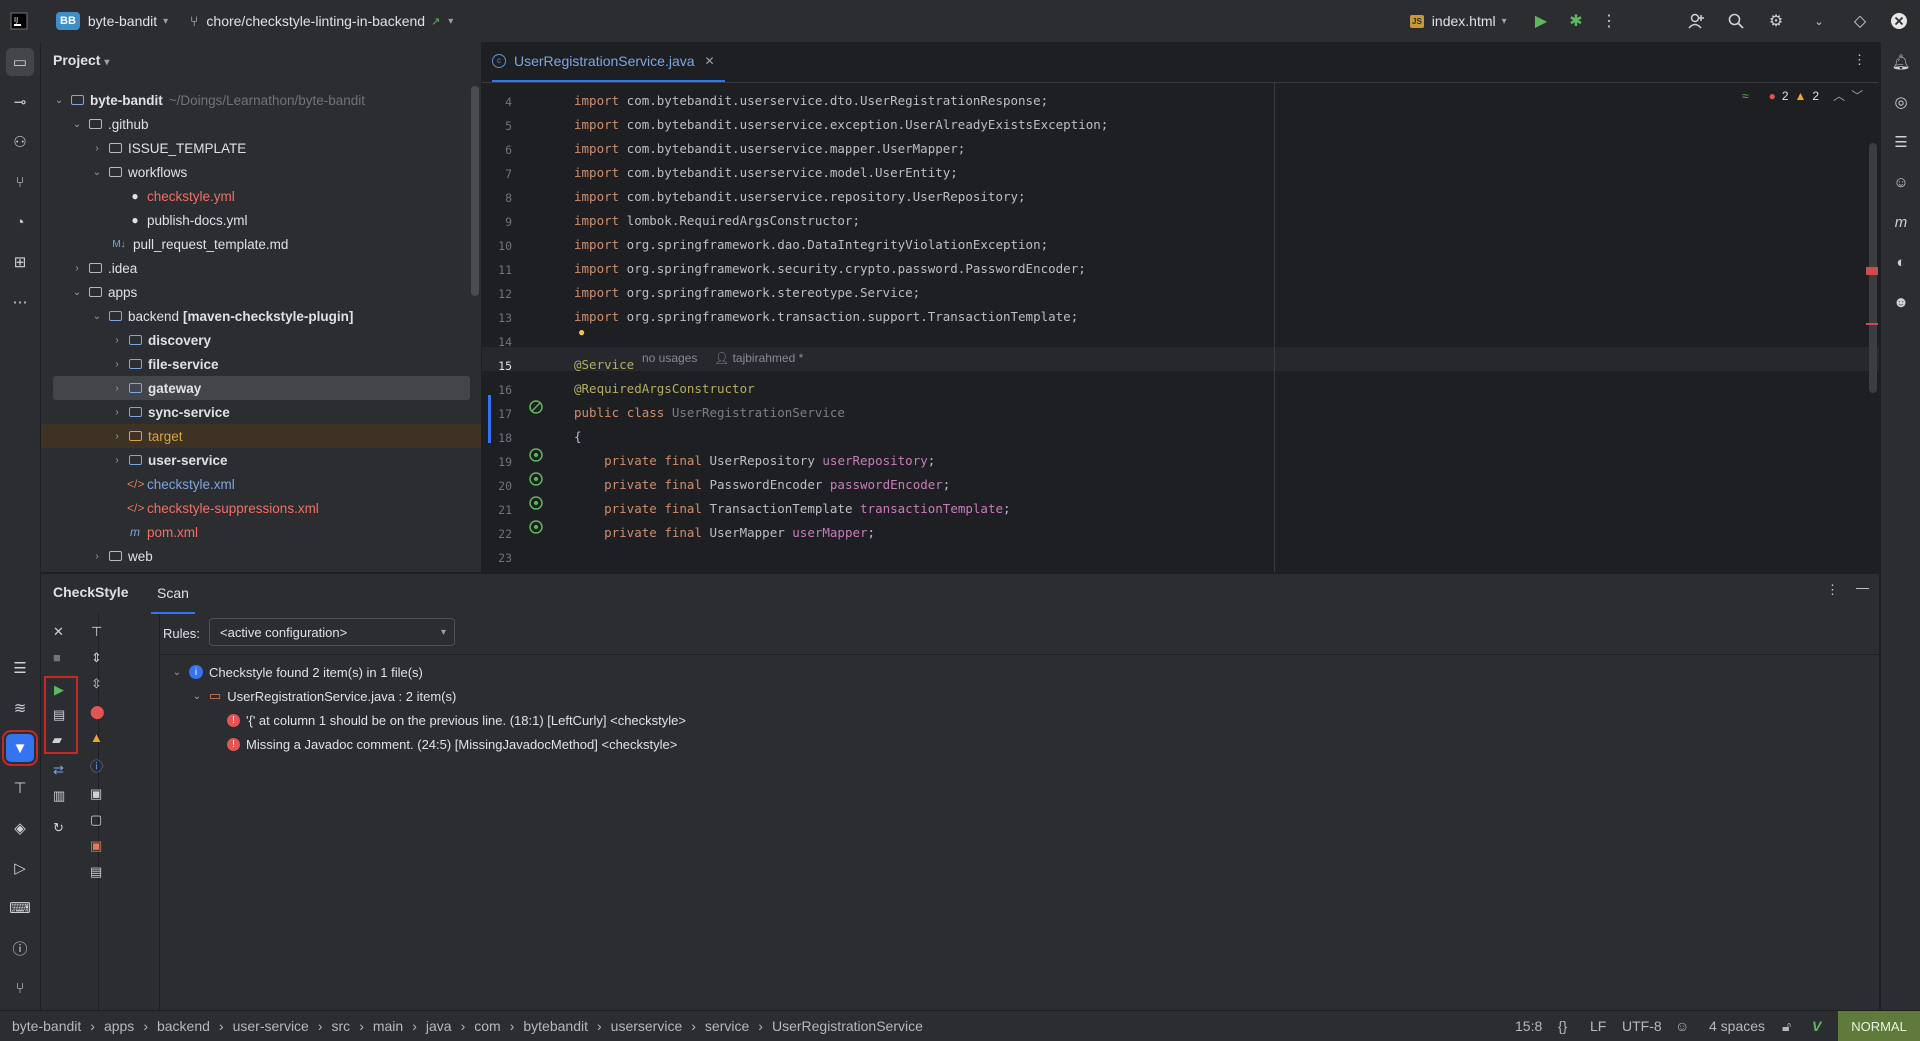  I want to click on expand-all-icon: ⇕, so click(96, 658).